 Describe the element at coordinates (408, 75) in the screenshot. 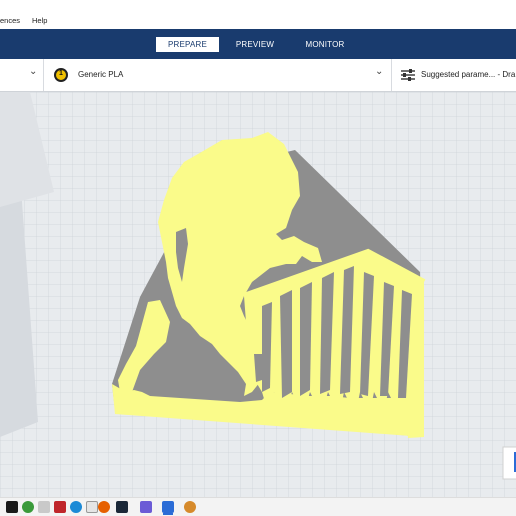

I see `settings-sliders-icon` at that location.